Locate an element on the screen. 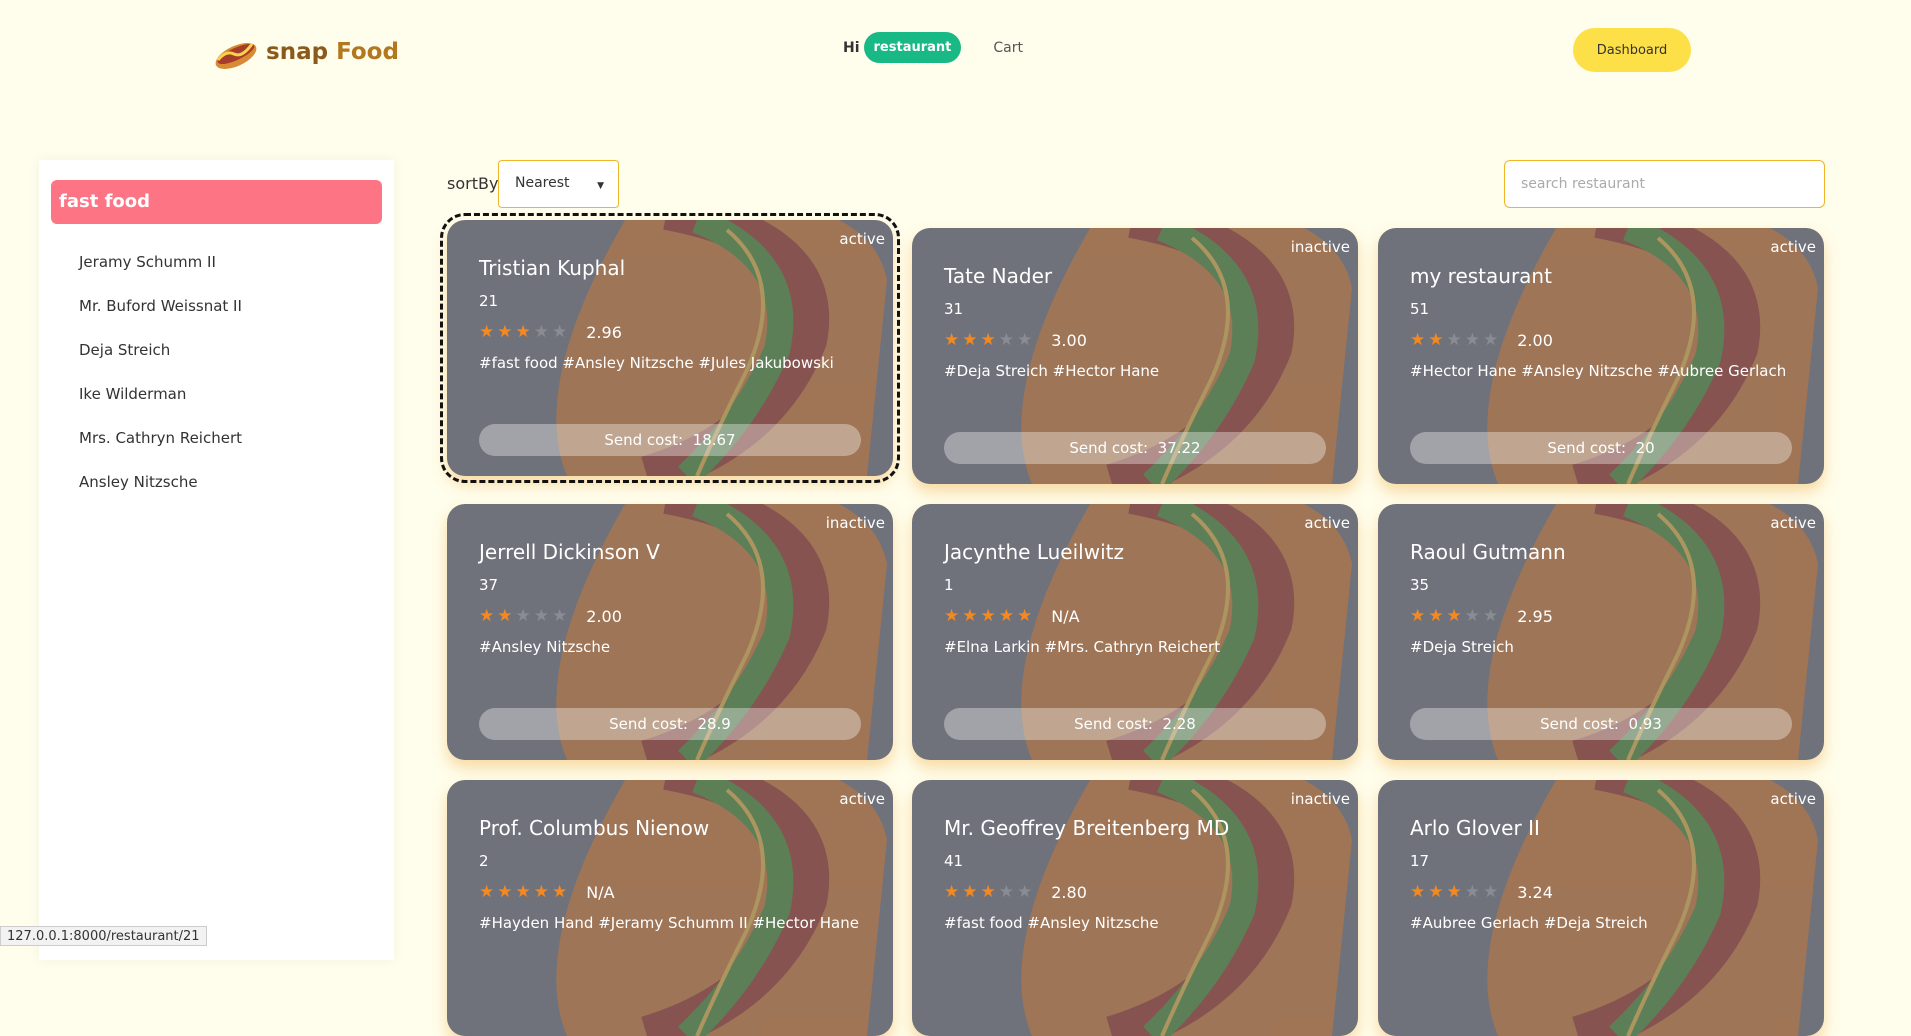 The height and width of the screenshot is (1036, 1911). rating: ★★★★★ 3.24 is located at coordinates (1481, 892).